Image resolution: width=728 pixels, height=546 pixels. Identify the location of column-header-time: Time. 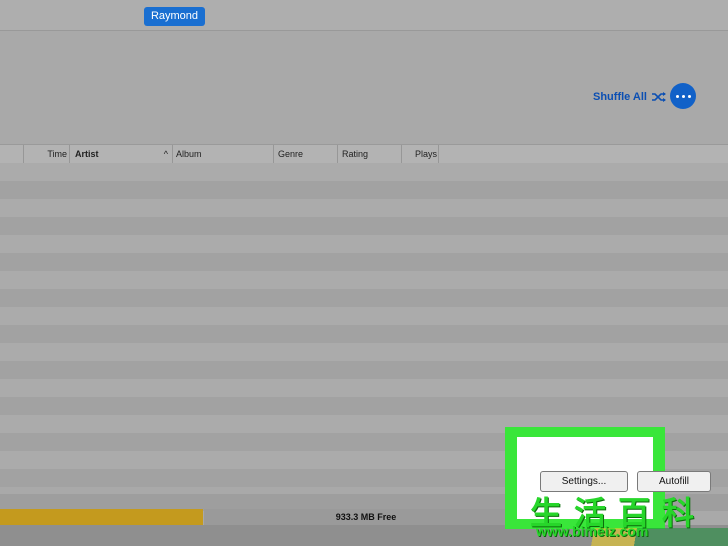
(47, 154).